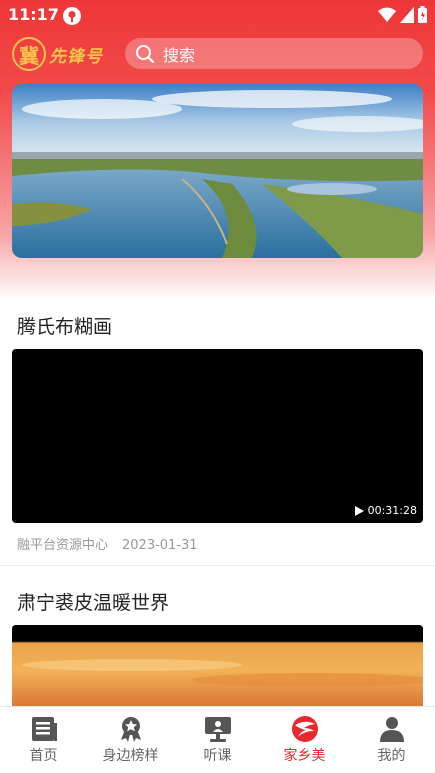 The height and width of the screenshot is (773, 435). I want to click on tab-home: 首页, so click(43, 740).